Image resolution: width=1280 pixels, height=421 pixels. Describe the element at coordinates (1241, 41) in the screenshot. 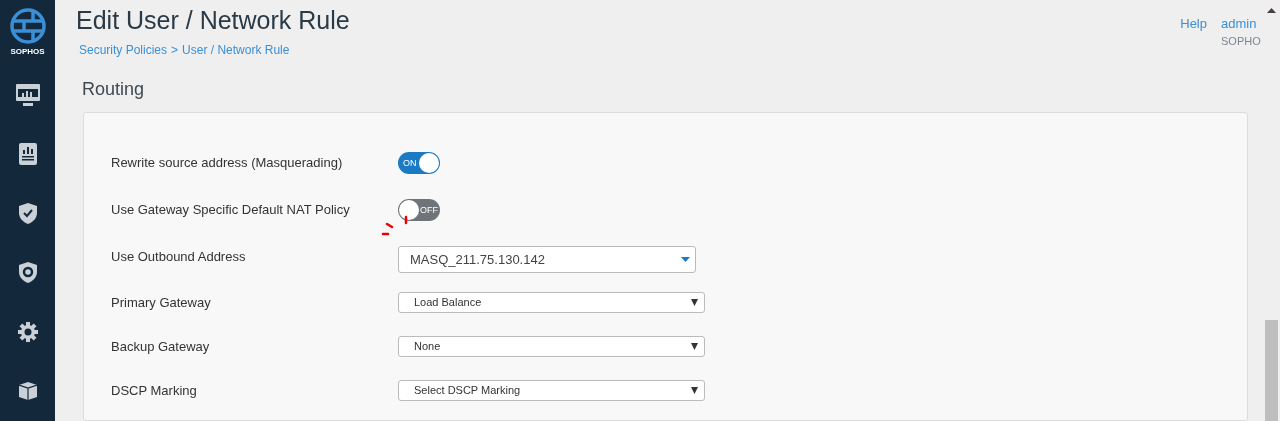

I see `organization-name: SOPHO` at that location.